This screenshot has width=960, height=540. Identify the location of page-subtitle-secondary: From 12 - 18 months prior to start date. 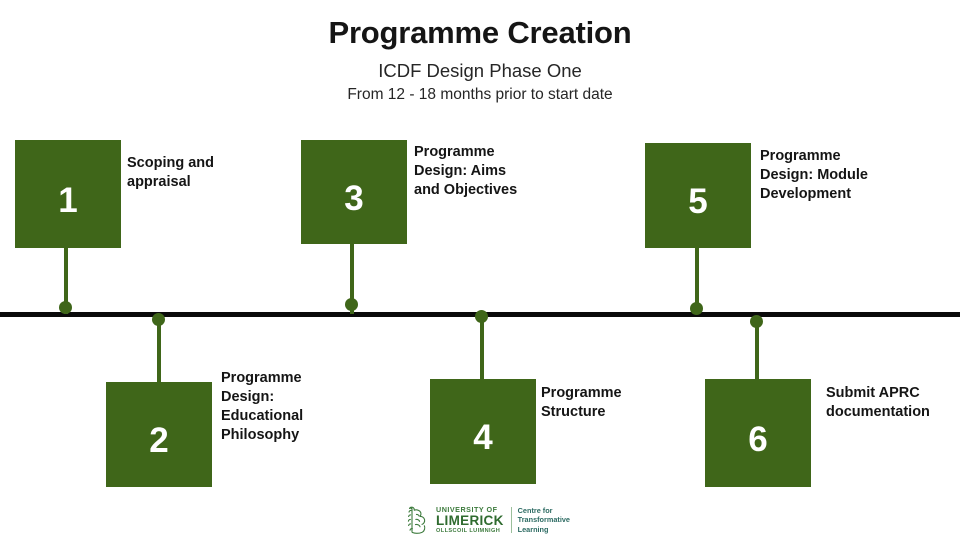
(480, 94).